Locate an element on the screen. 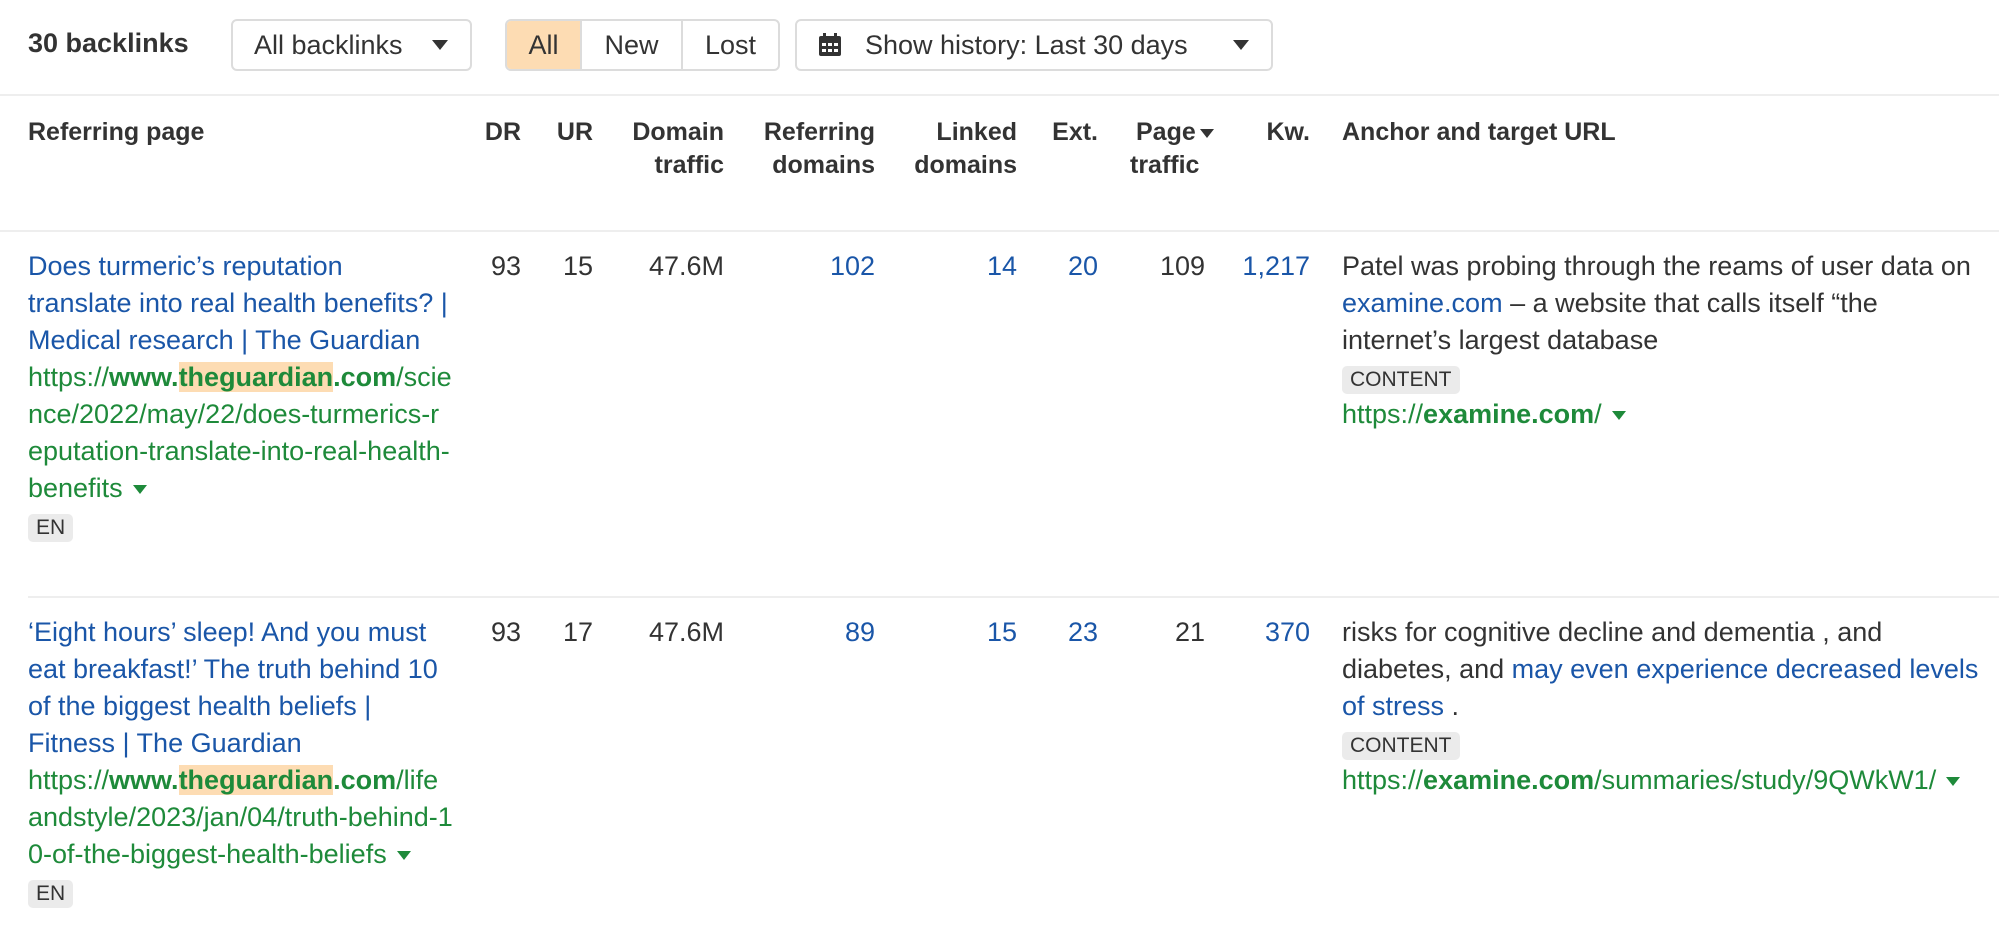 Image resolution: width=1999 pixels, height=951 pixels. linked-domains-link: 14 is located at coordinates (948, 266).